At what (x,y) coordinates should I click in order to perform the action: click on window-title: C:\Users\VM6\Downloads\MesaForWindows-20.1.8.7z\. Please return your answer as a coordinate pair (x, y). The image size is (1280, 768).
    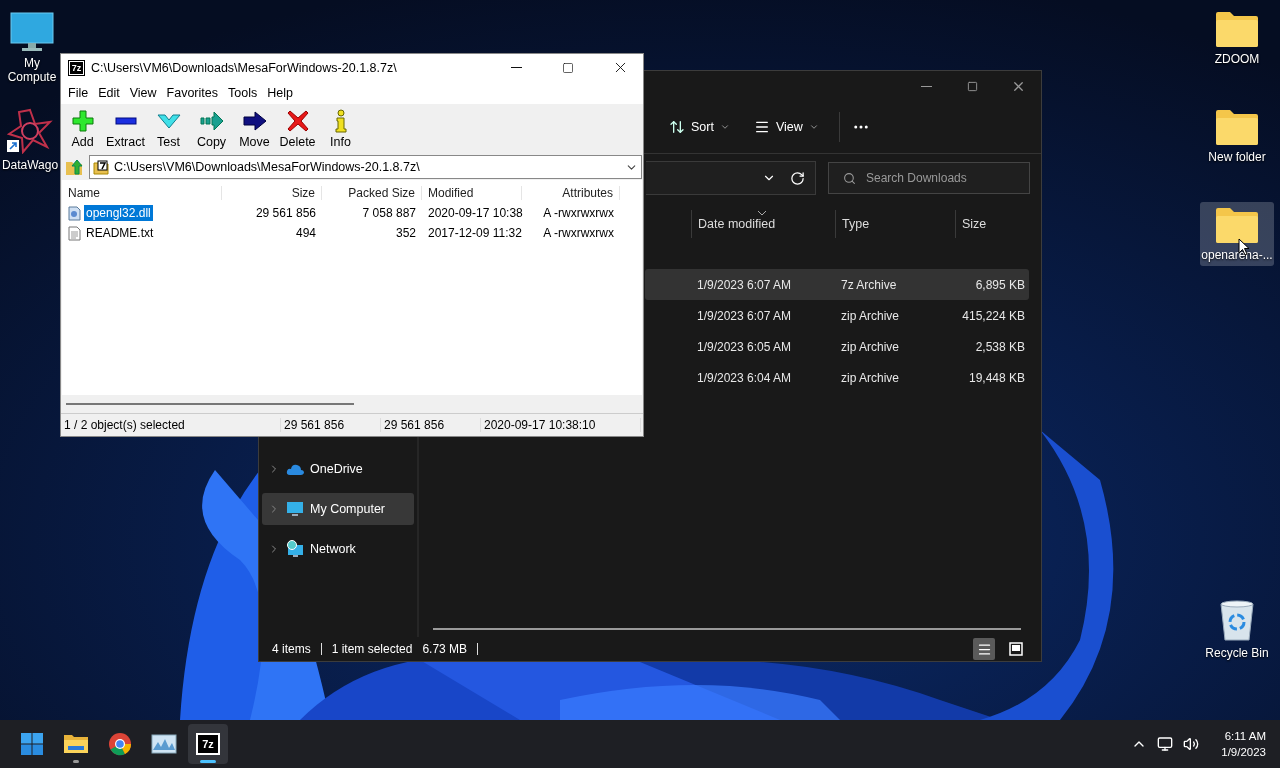
    Looking at the image, I should click on (244, 67).